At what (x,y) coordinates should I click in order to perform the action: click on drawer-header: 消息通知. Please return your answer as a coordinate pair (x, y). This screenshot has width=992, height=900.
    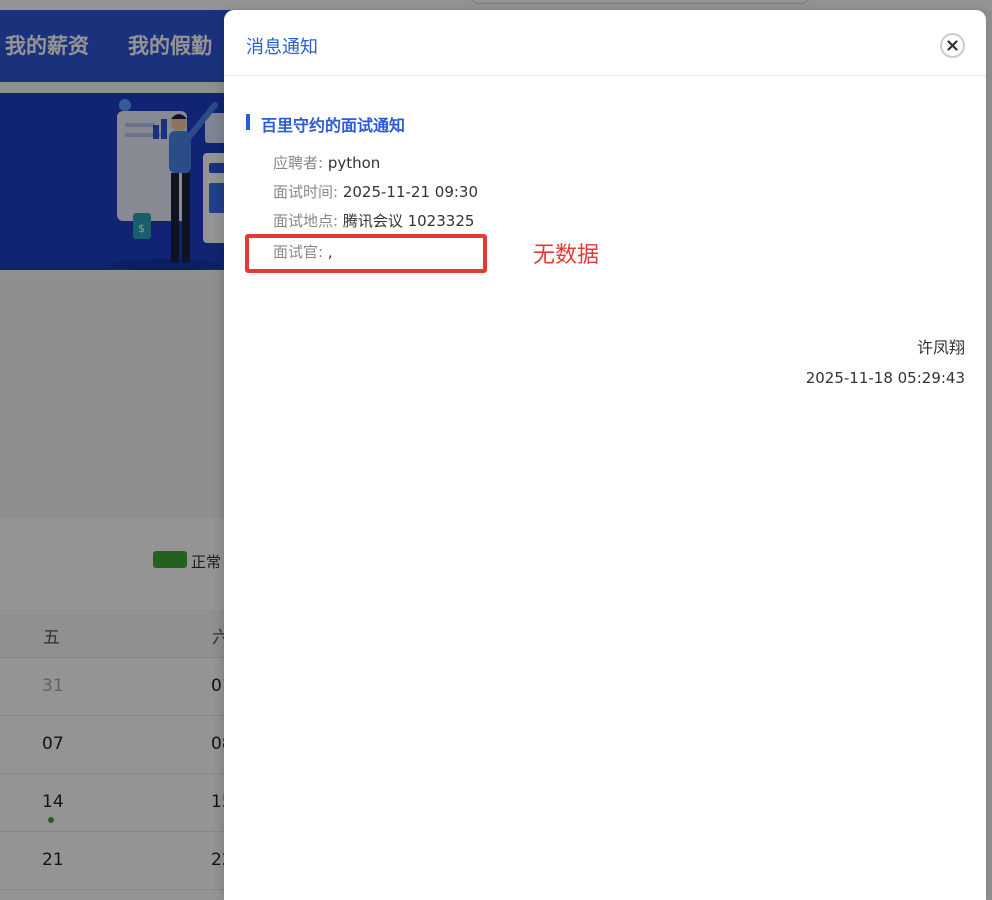
    Looking at the image, I should click on (605, 43).